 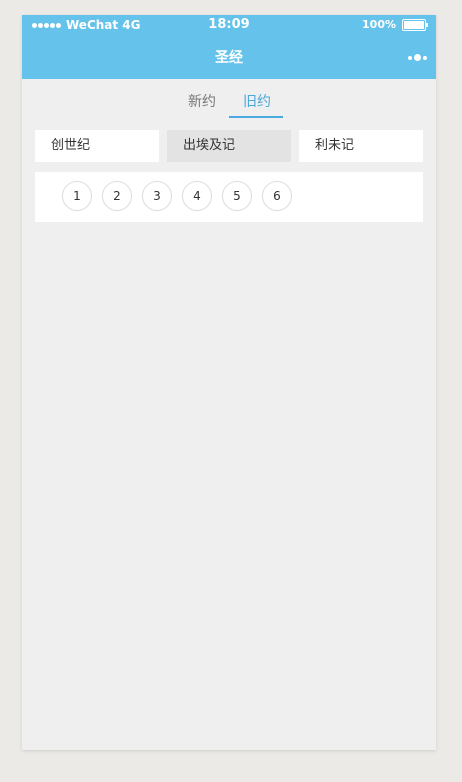 What do you see at coordinates (417, 57) in the screenshot?
I see `more-options-icon` at bounding box center [417, 57].